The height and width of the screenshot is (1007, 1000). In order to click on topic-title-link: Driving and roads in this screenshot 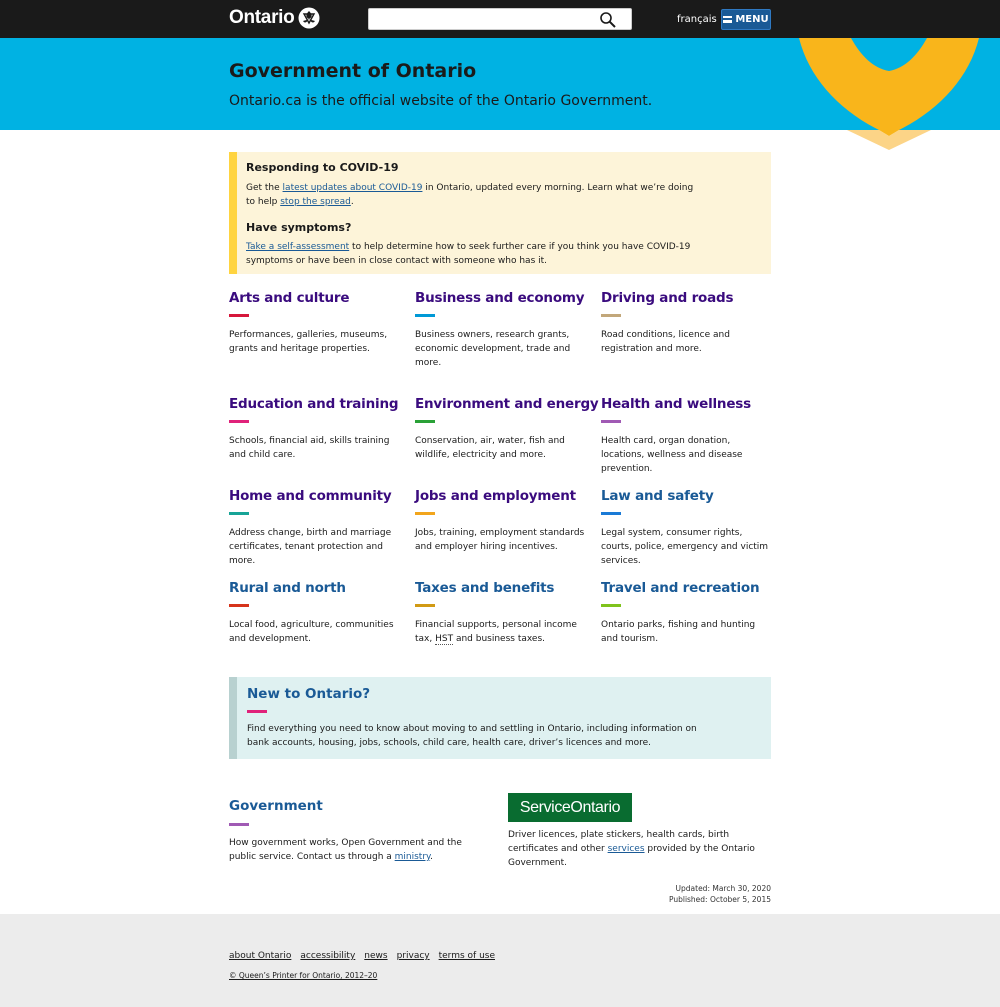, I will do `click(687, 298)`.